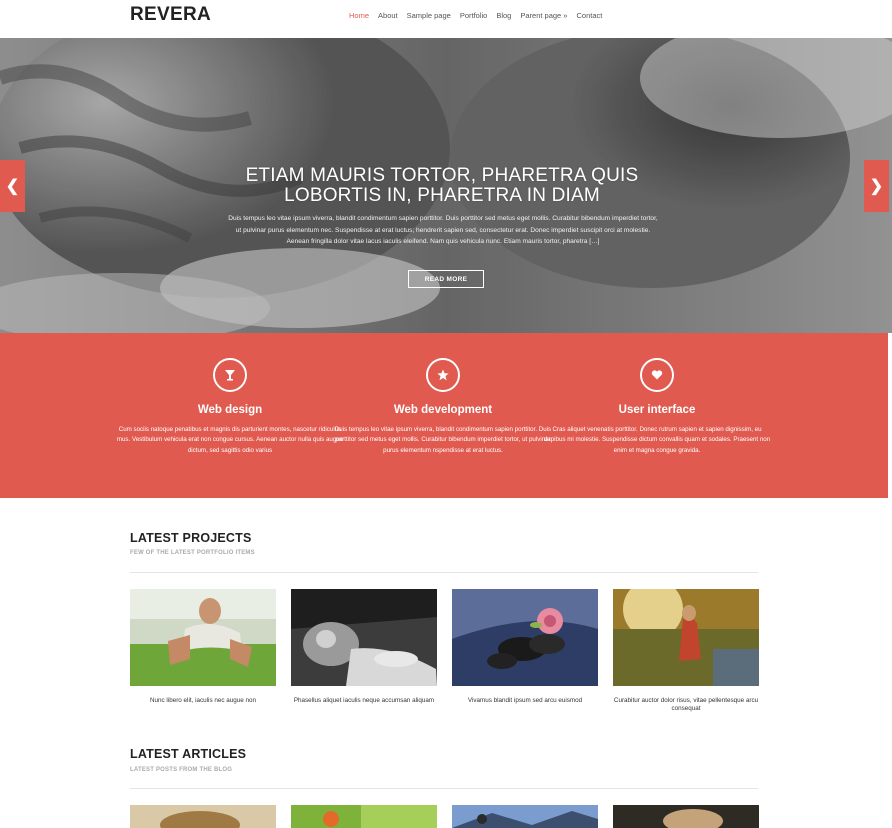 Image resolution: width=892 pixels, height=828 pixels. What do you see at coordinates (181, 770) in the screenshot?
I see `articles-subtitle: LATEST POSTS FROM THE BLOG` at bounding box center [181, 770].